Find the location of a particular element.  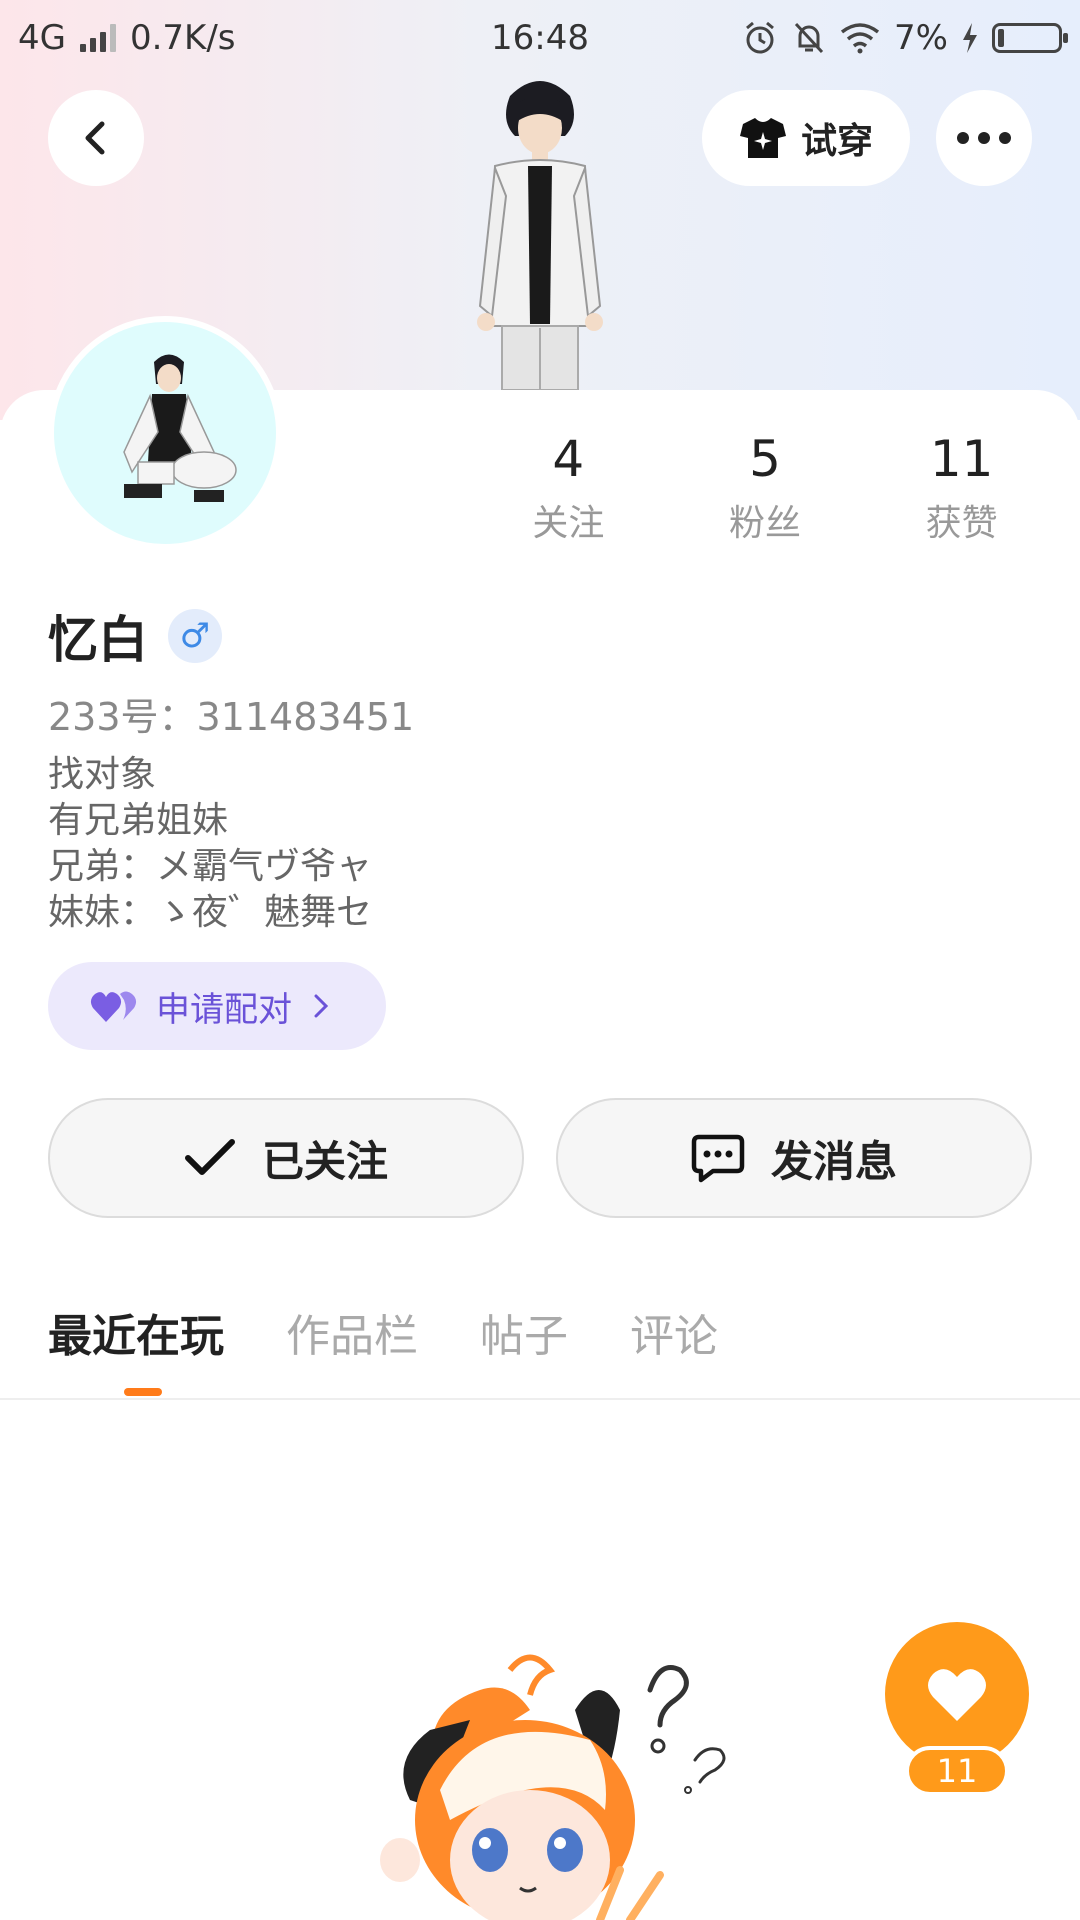

stat-value: 5 is located at coordinates (765, 459).